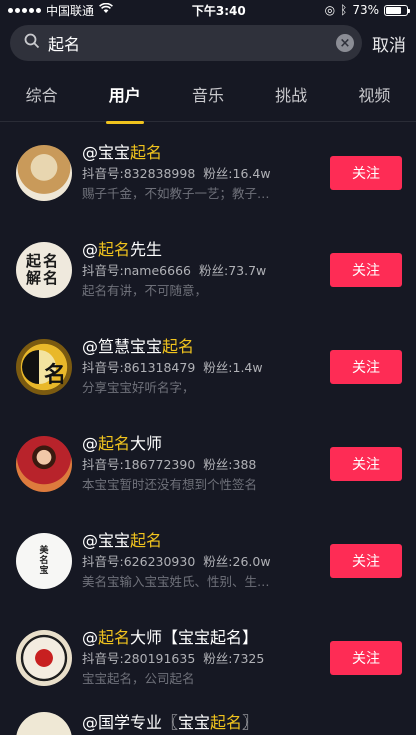 The image size is (416, 735). What do you see at coordinates (250, 722) in the screenshot?
I see `name-suffix: 〗` at bounding box center [250, 722].